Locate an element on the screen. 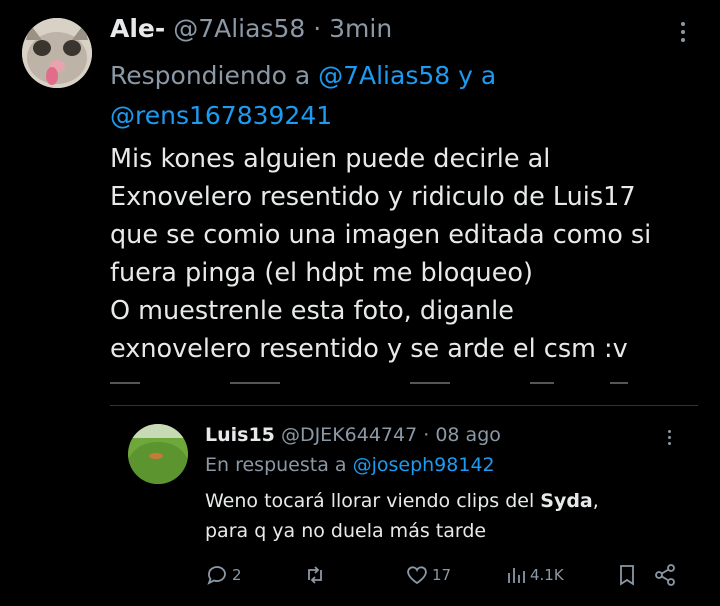 The width and height of the screenshot is (720, 606). quoted-avatar is located at coordinates (158, 454).